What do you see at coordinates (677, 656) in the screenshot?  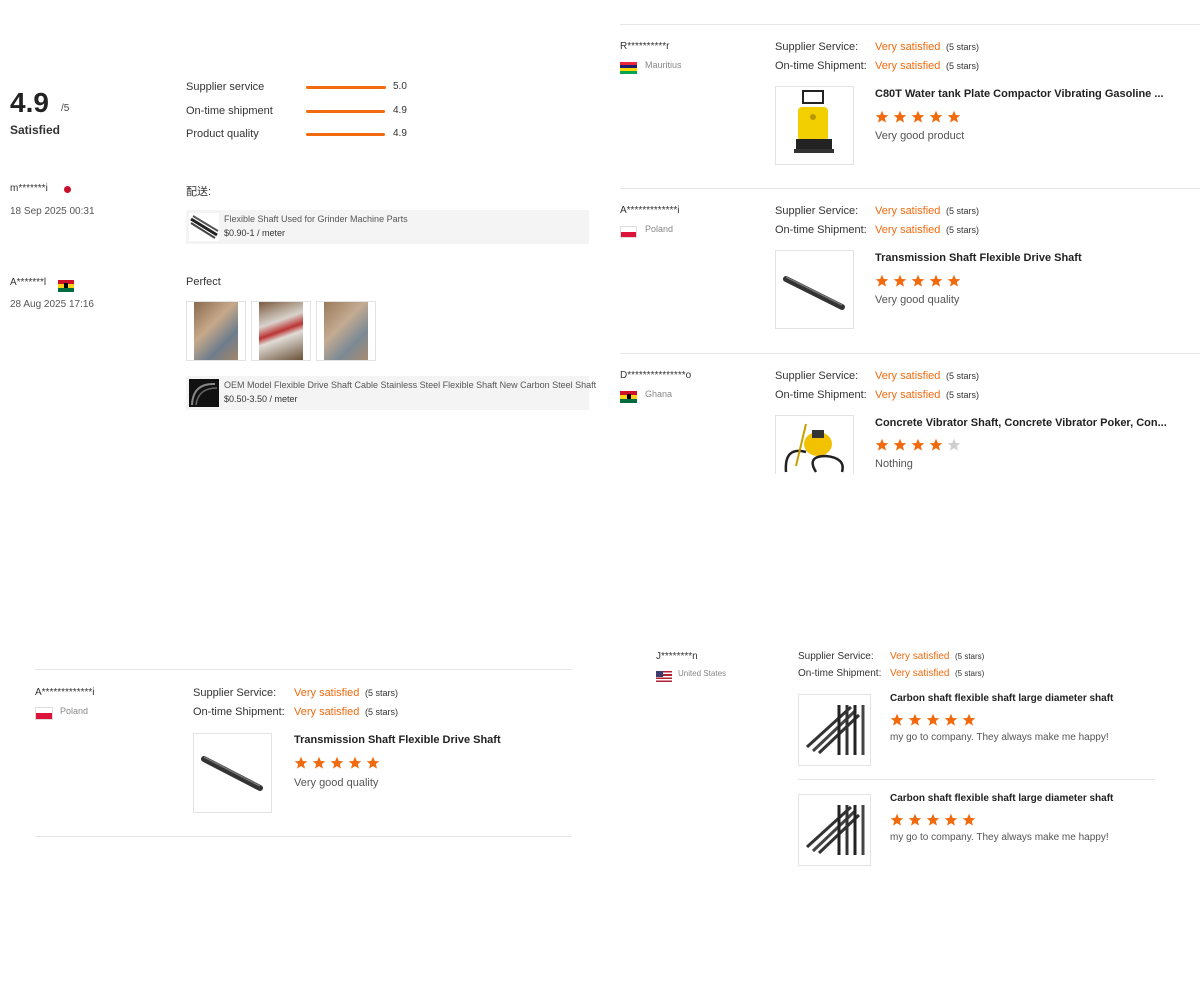 I see `reviewer-name: J********n` at bounding box center [677, 656].